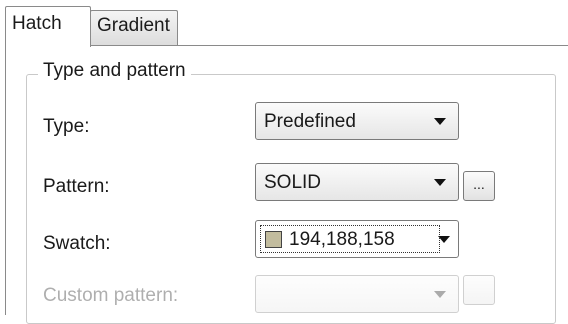 This screenshot has height=324, width=568. Describe the element at coordinates (329, 45) in the screenshot. I see `tab-divider` at that location.